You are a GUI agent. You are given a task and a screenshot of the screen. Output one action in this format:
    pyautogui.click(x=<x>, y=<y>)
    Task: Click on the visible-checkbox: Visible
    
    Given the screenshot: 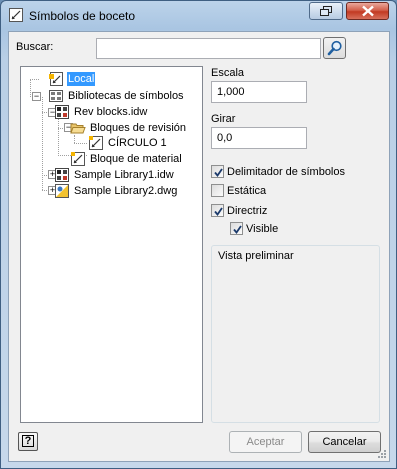 What is the action you would take?
    pyautogui.click(x=254, y=228)
    